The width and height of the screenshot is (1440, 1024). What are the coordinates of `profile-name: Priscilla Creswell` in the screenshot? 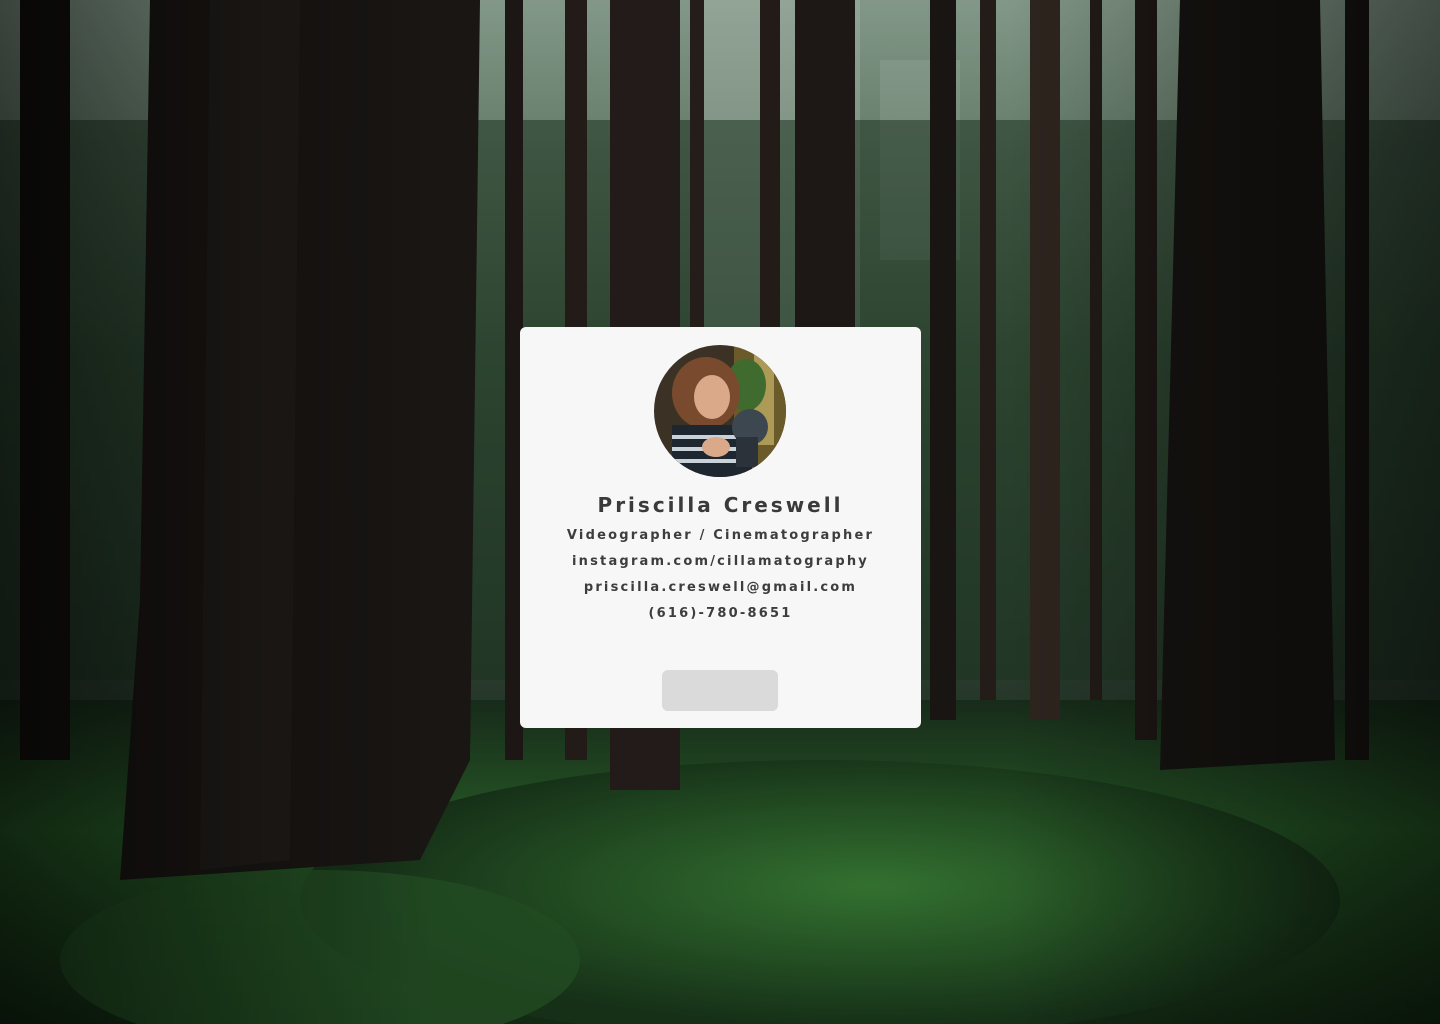 It's located at (720, 505).